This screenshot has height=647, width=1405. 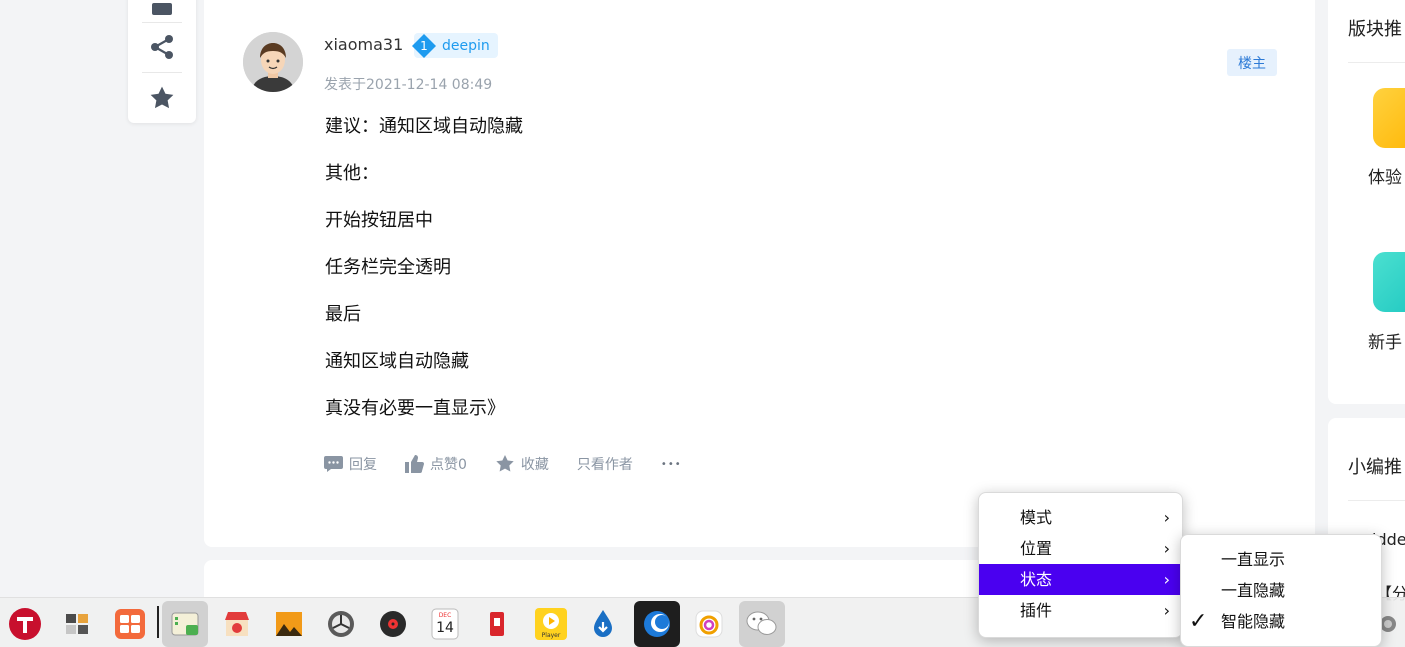 I want to click on like-button: 点赞0, so click(x=436, y=464).